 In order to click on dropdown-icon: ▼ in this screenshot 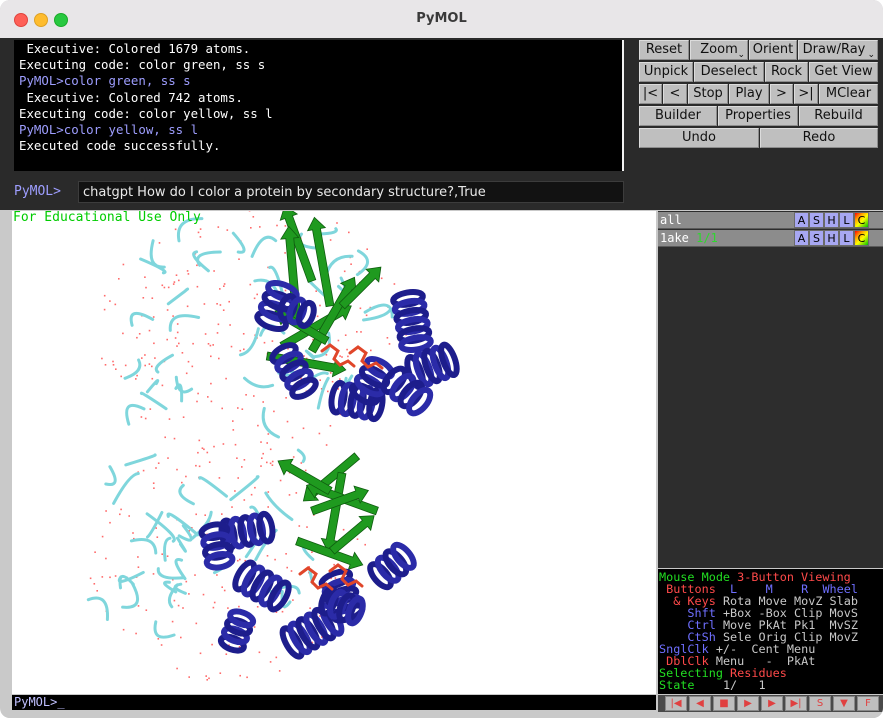, I will do `click(844, 703)`.